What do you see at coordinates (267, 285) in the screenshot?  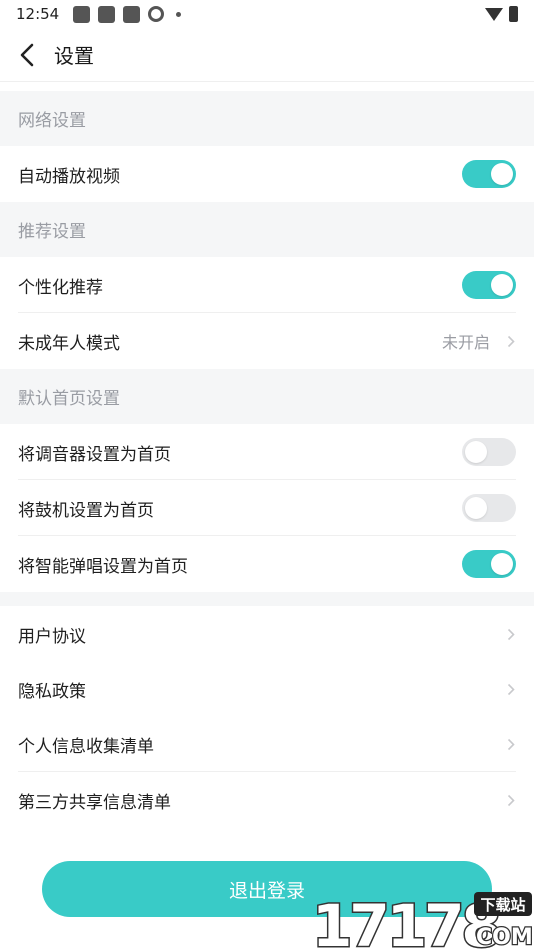 I see `setting-row-personalized: 个性化推荐` at bounding box center [267, 285].